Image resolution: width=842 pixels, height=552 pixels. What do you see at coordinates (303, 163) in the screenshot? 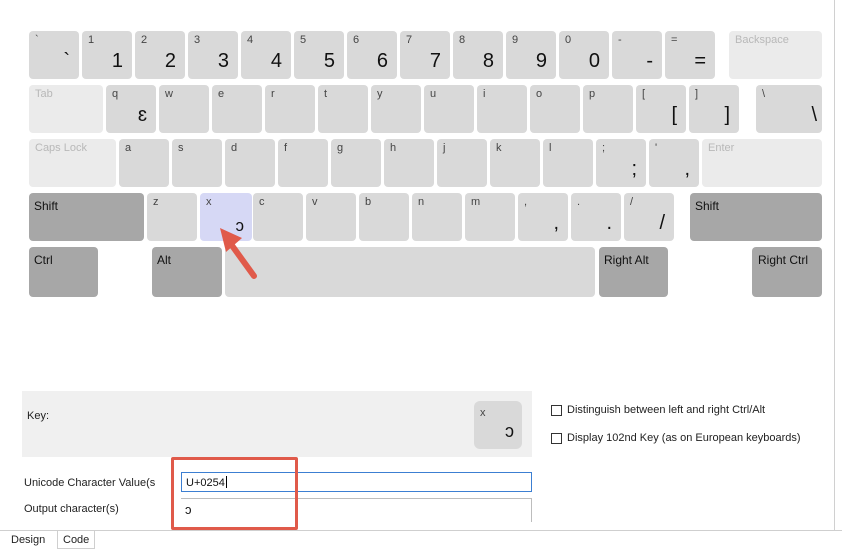
I see `key-f: f` at bounding box center [303, 163].